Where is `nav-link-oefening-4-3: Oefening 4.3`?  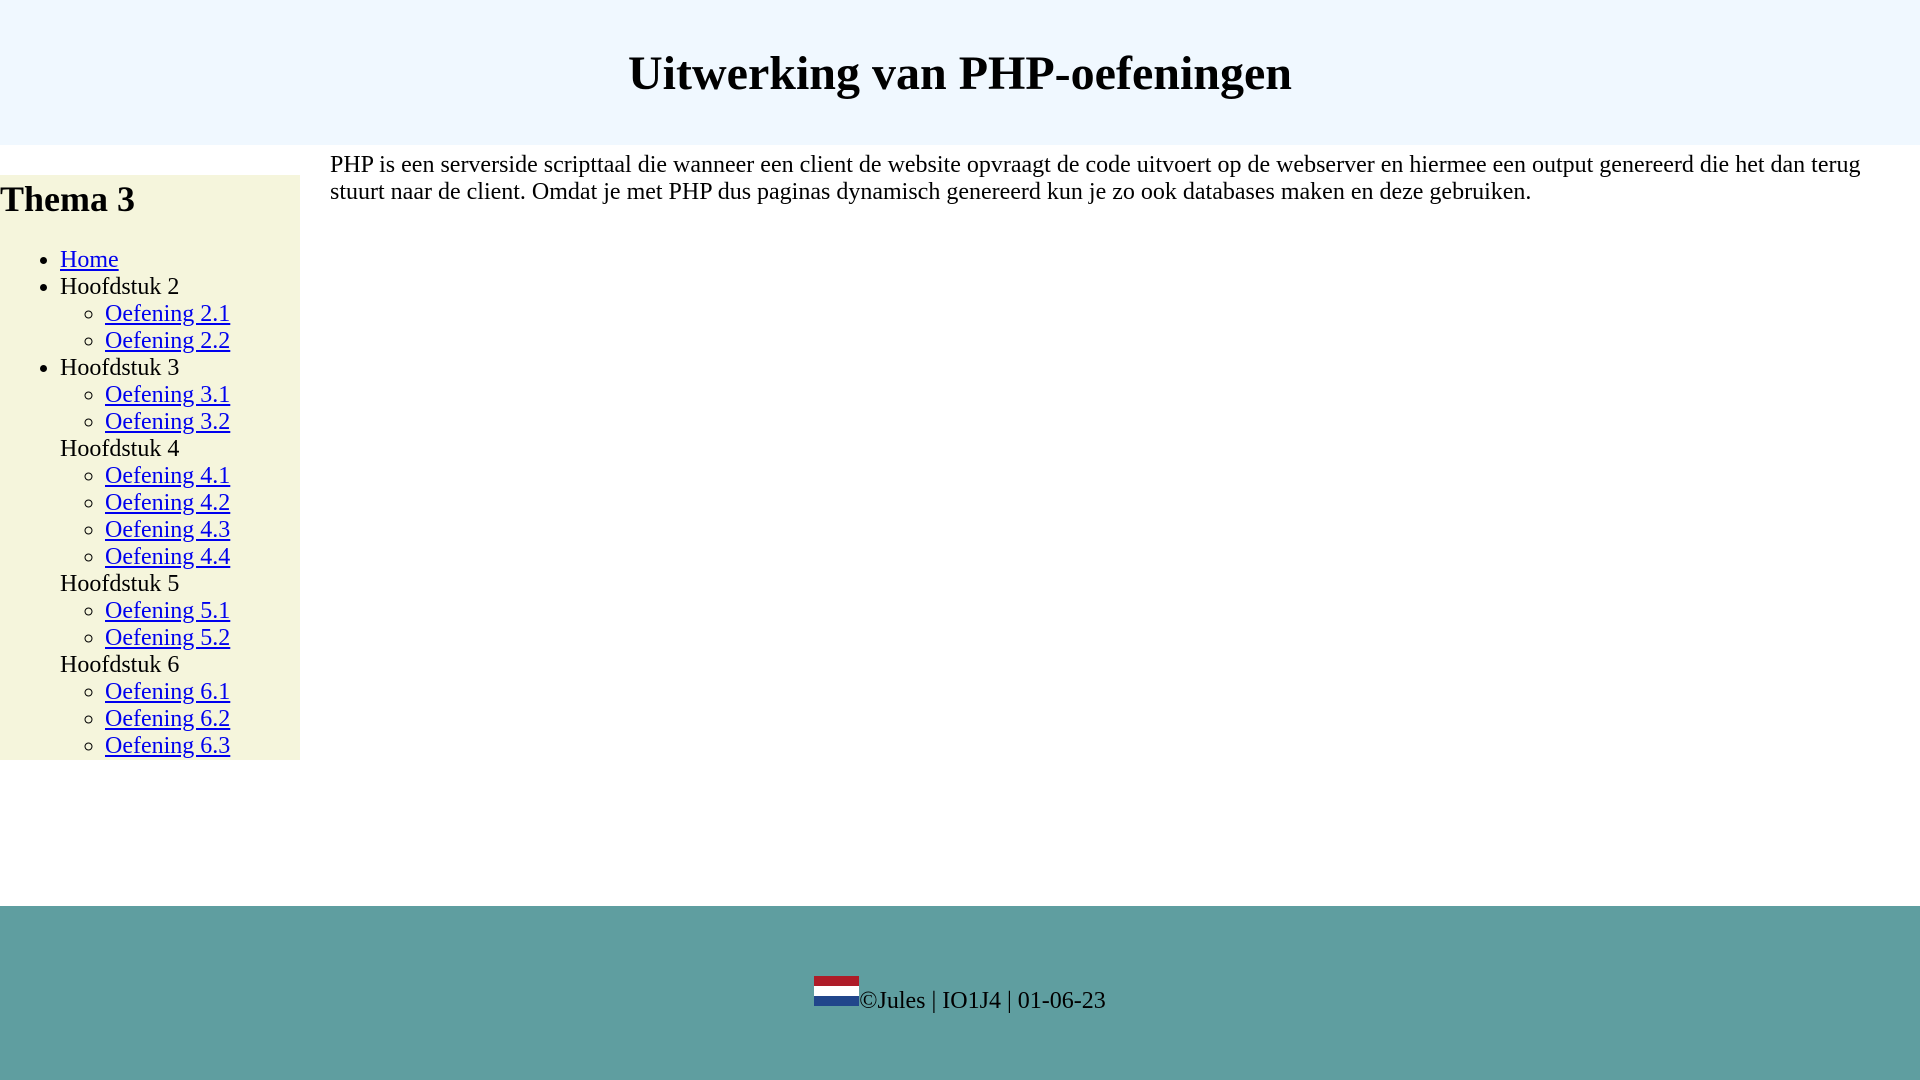
nav-link-oefening-4-3: Oefening 4.3 is located at coordinates (167, 530).